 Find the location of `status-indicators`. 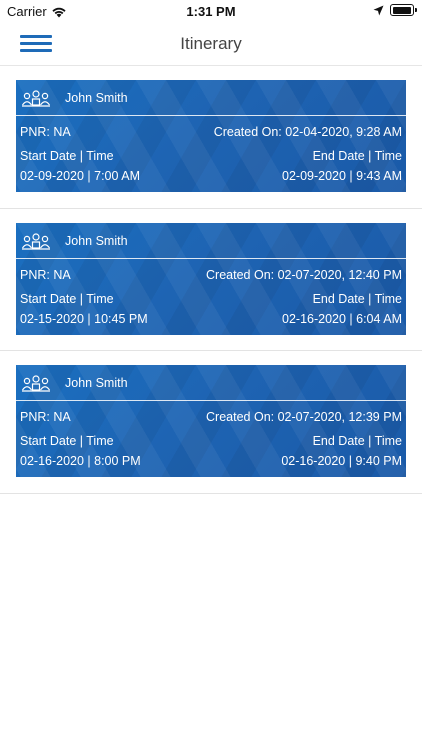

status-indicators is located at coordinates (395, 10).